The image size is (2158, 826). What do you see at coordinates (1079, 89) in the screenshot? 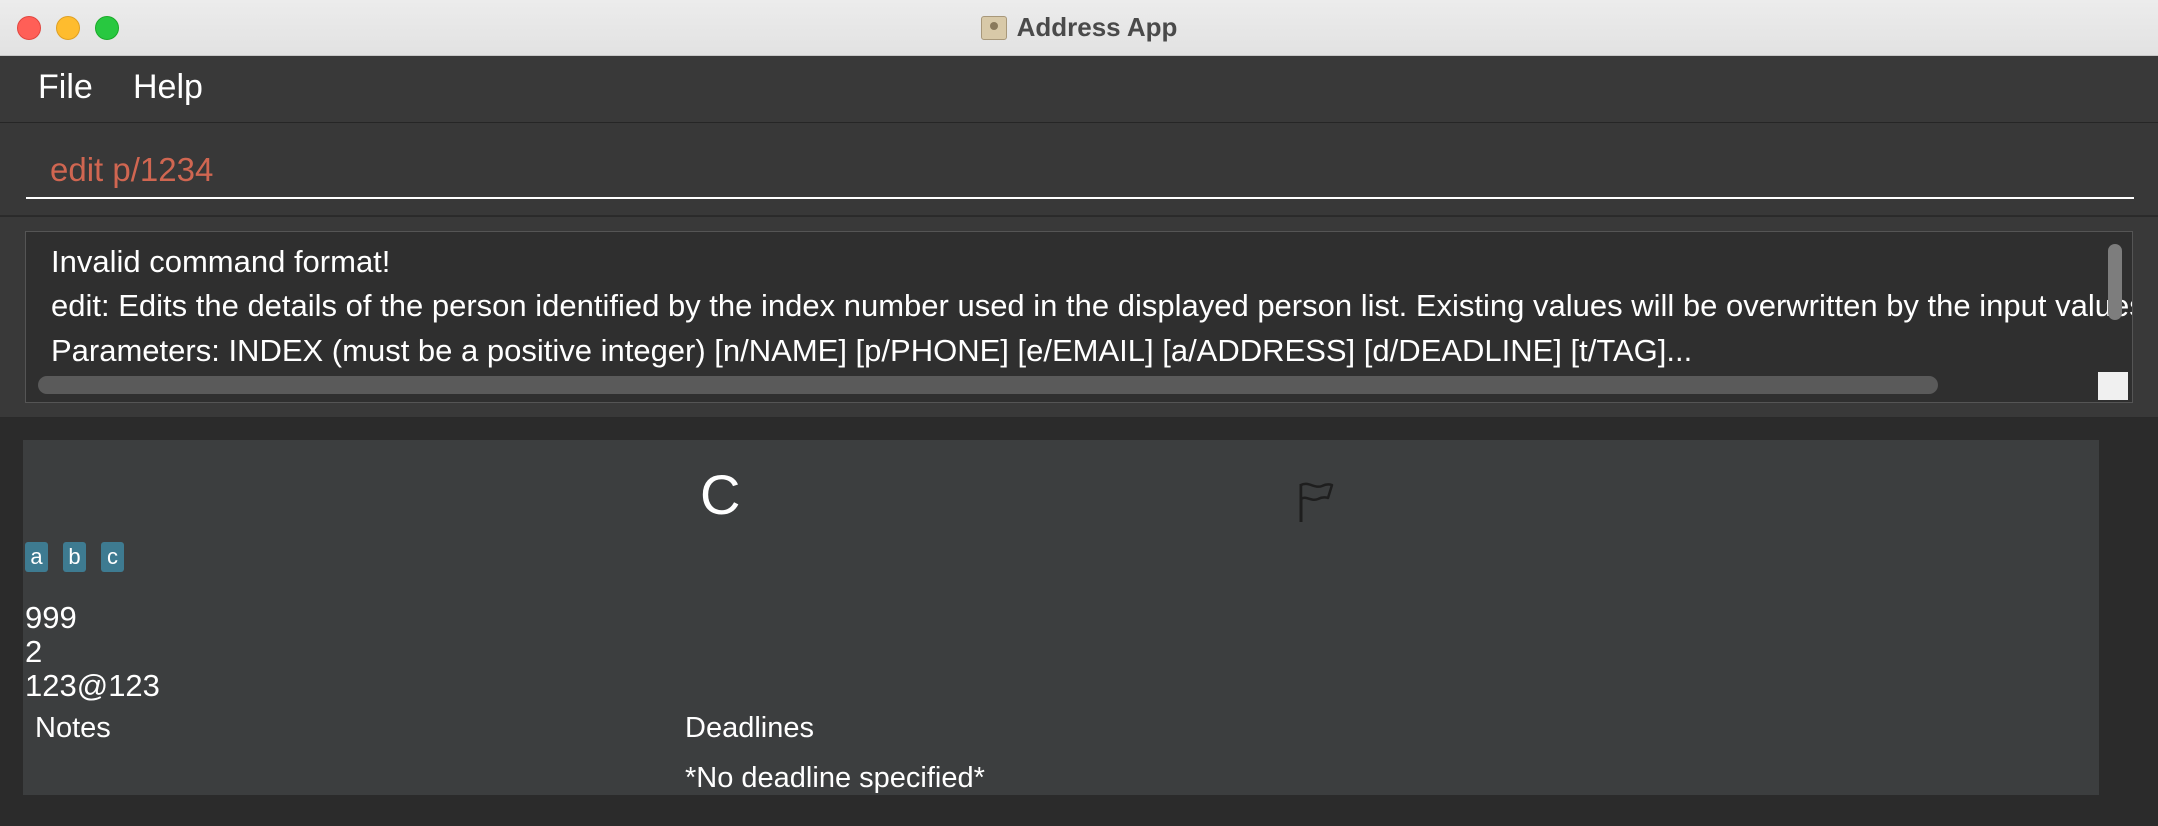
I see `menu-bar: File Help` at bounding box center [1079, 89].